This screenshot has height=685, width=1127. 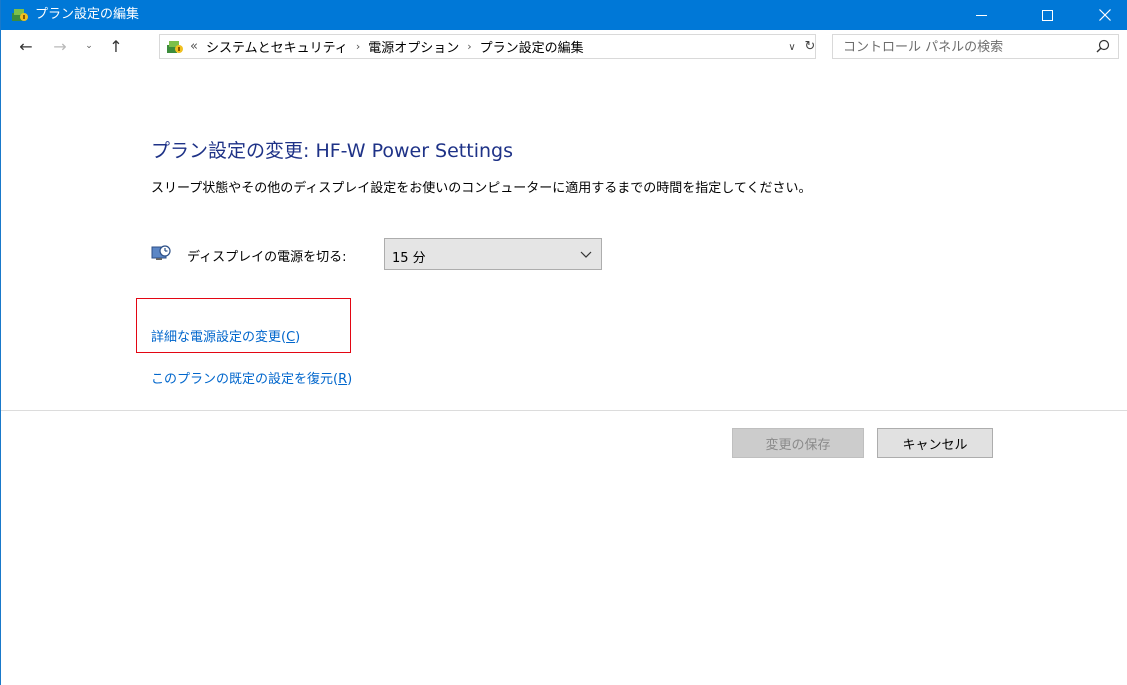 What do you see at coordinates (586, 254) in the screenshot?
I see `chevron-down-icon` at bounding box center [586, 254].